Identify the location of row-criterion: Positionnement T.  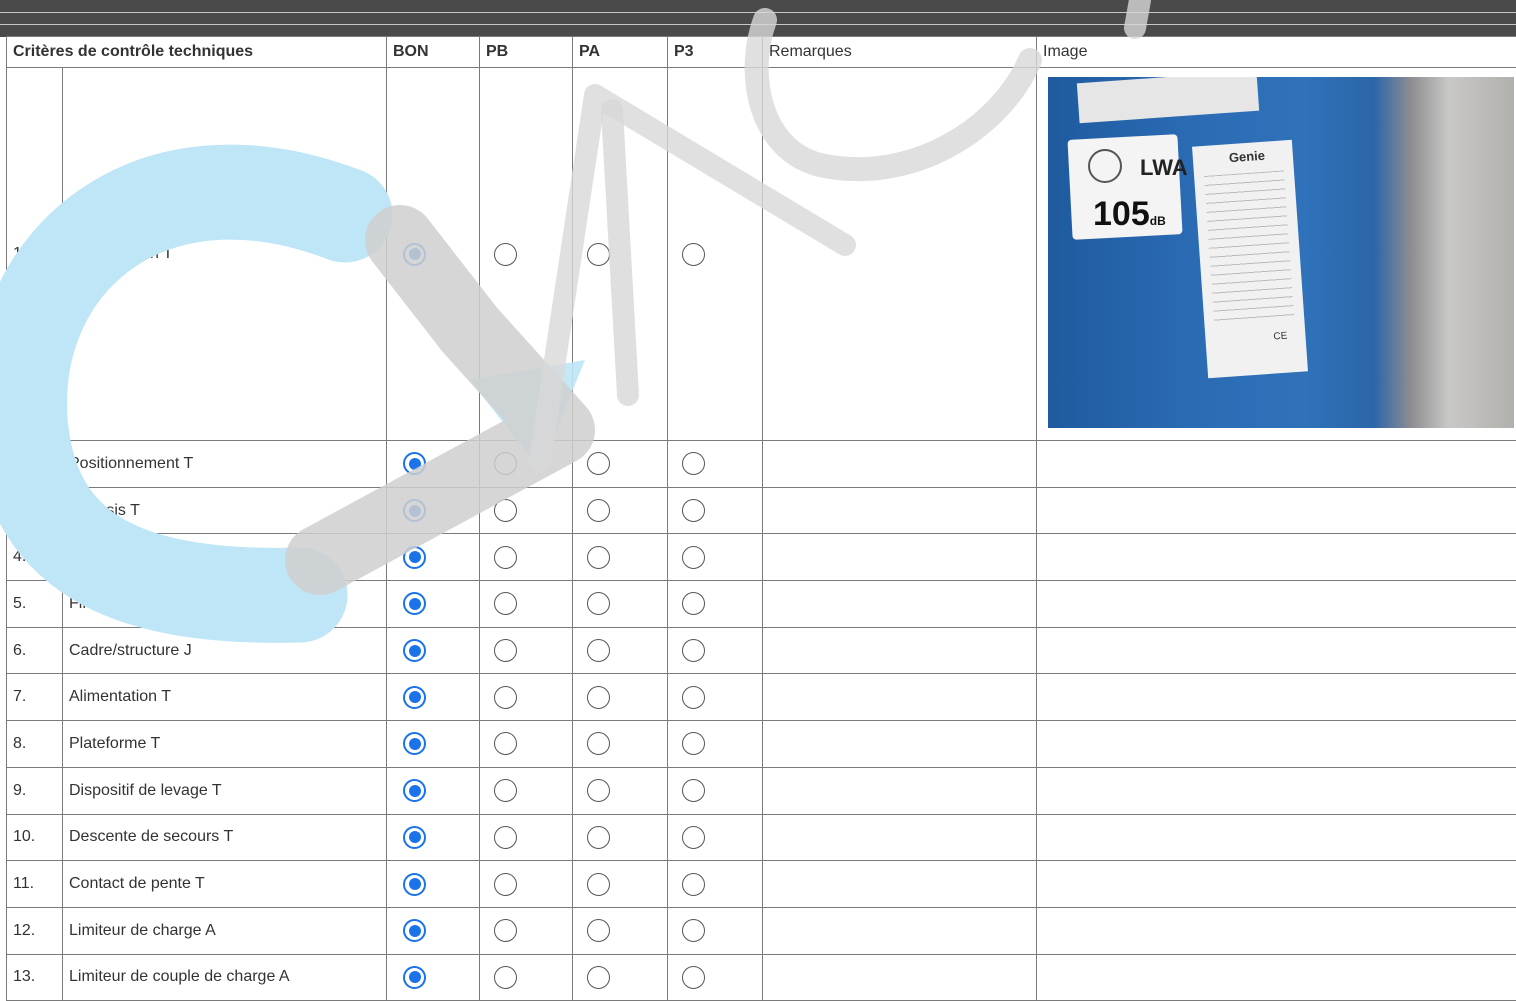
(225, 464).